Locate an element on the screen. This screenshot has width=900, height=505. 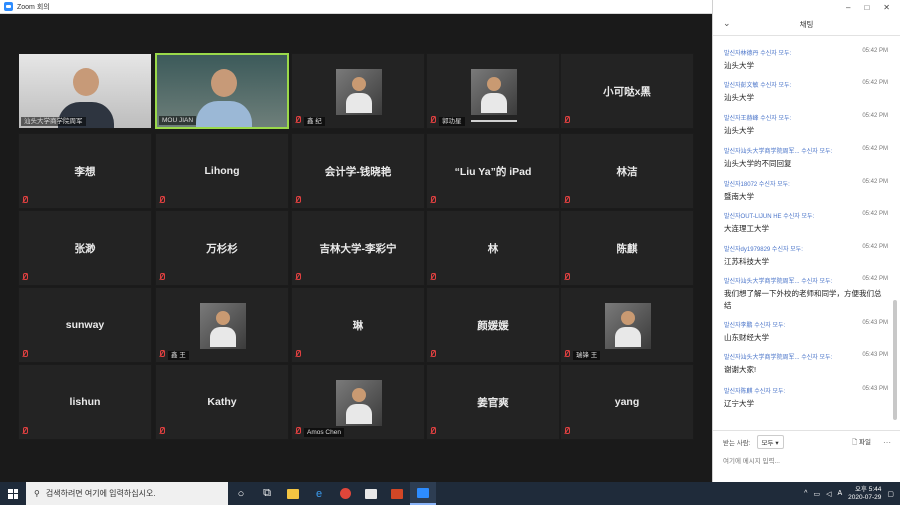
participant-tile: 万杉杉 is located at coordinates (222, 248).